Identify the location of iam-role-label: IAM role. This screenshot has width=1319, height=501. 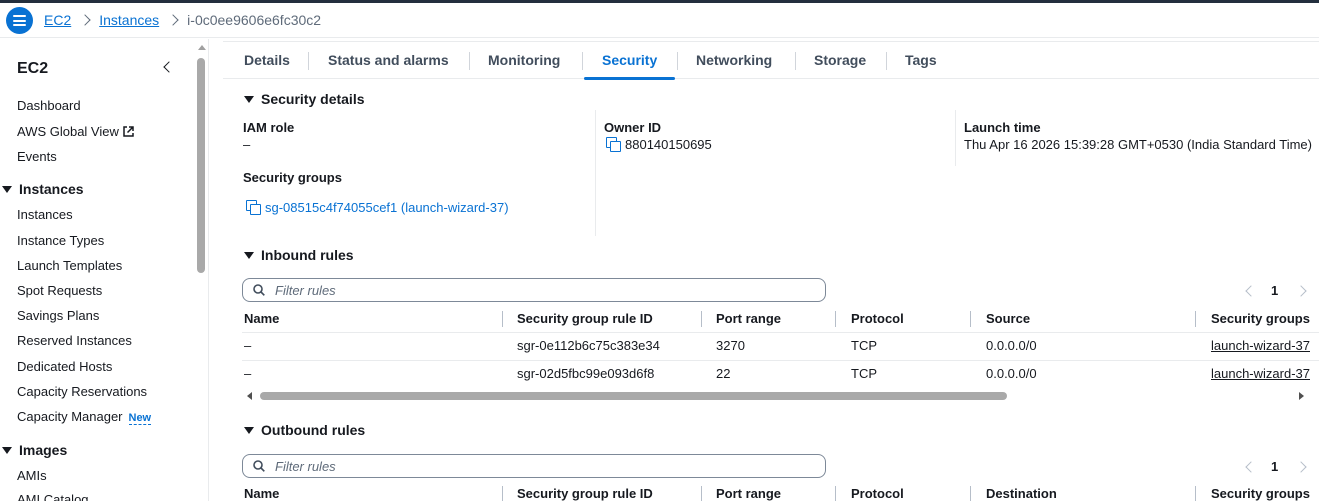
(269, 127).